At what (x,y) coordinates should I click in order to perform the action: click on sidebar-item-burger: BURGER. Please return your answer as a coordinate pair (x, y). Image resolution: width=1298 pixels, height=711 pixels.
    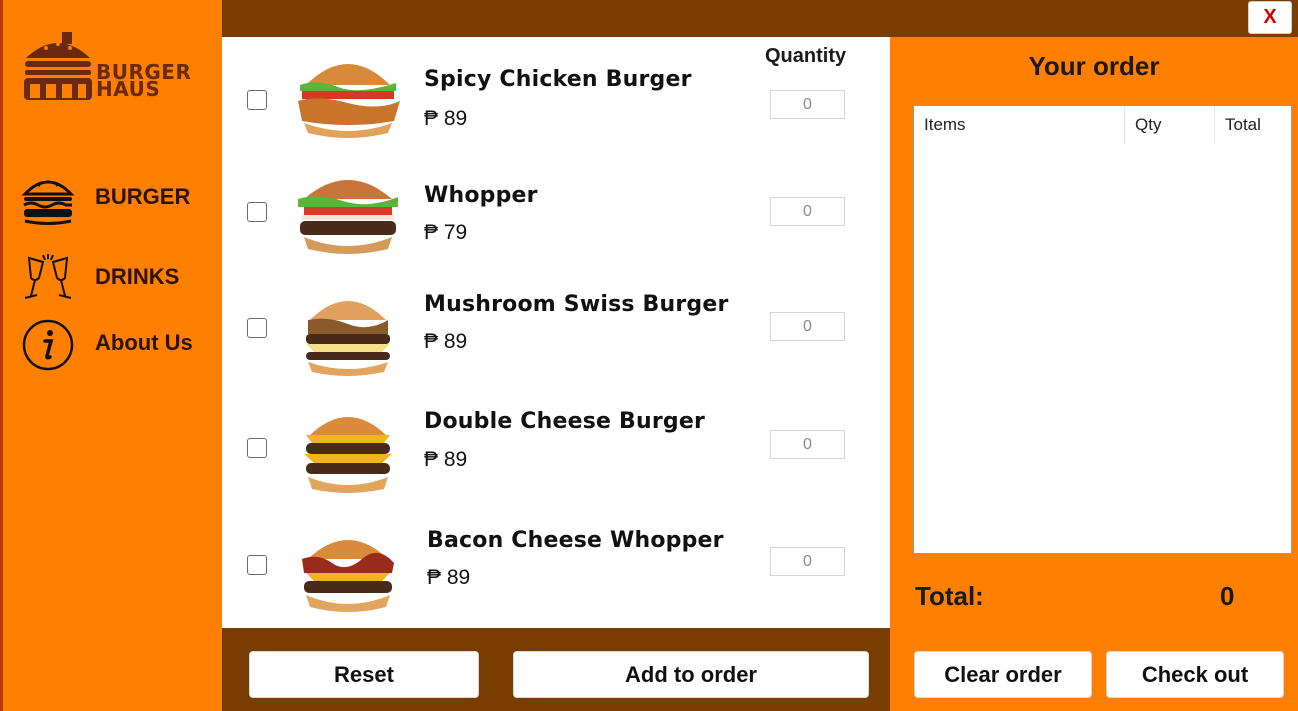
    Looking at the image, I should click on (116, 200).